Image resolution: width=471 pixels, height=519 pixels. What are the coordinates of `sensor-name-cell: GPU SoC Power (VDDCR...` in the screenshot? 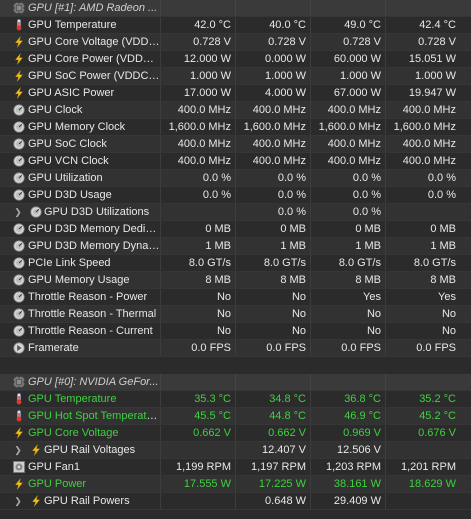 It's located at (80, 76).